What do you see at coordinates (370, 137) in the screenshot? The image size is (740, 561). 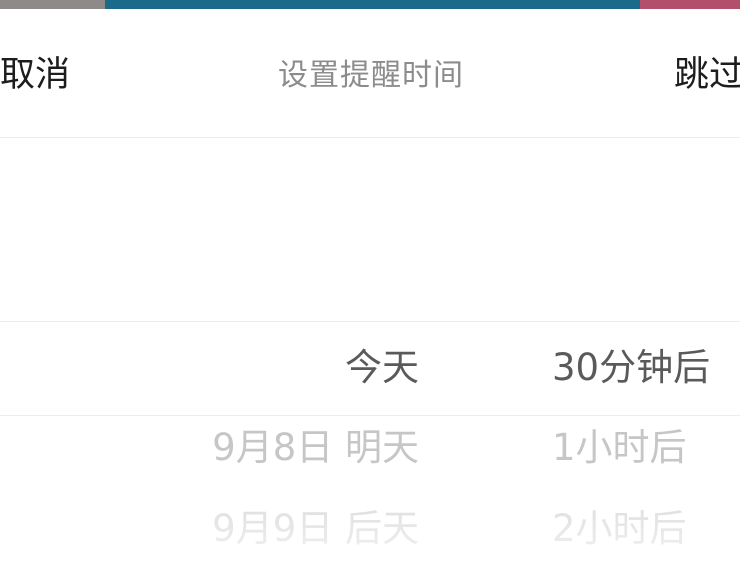 I see `header-divider` at bounding box center [370, 137].